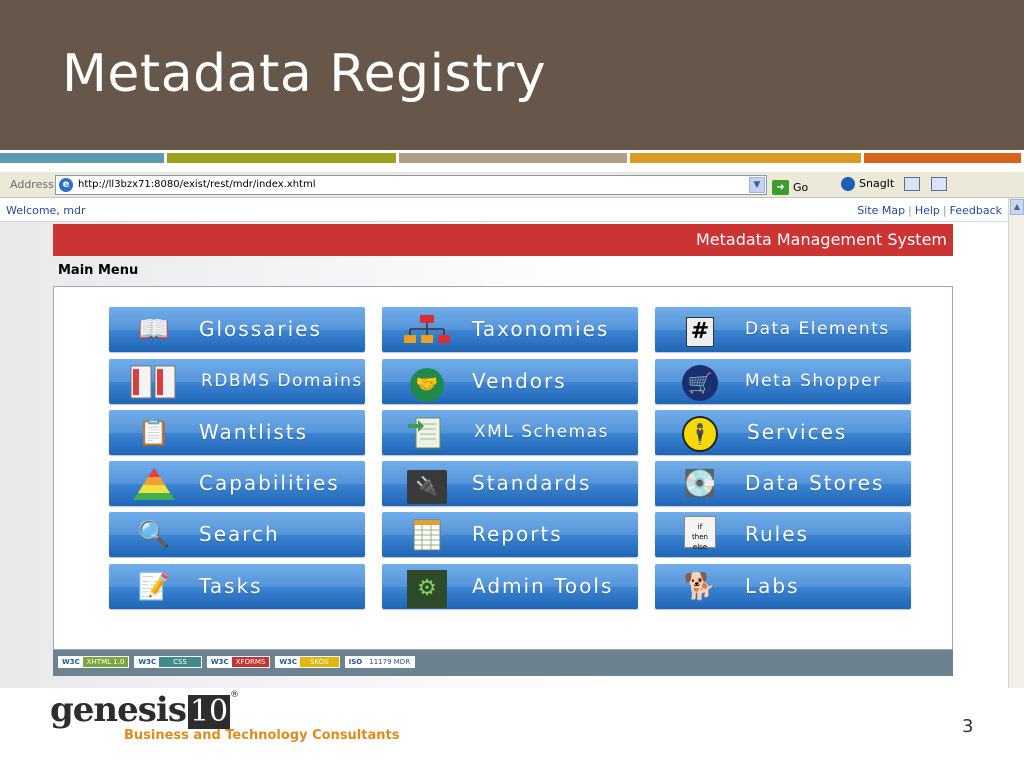  I want to click on skos-badge: W3C SKOS, so click(307, 662).